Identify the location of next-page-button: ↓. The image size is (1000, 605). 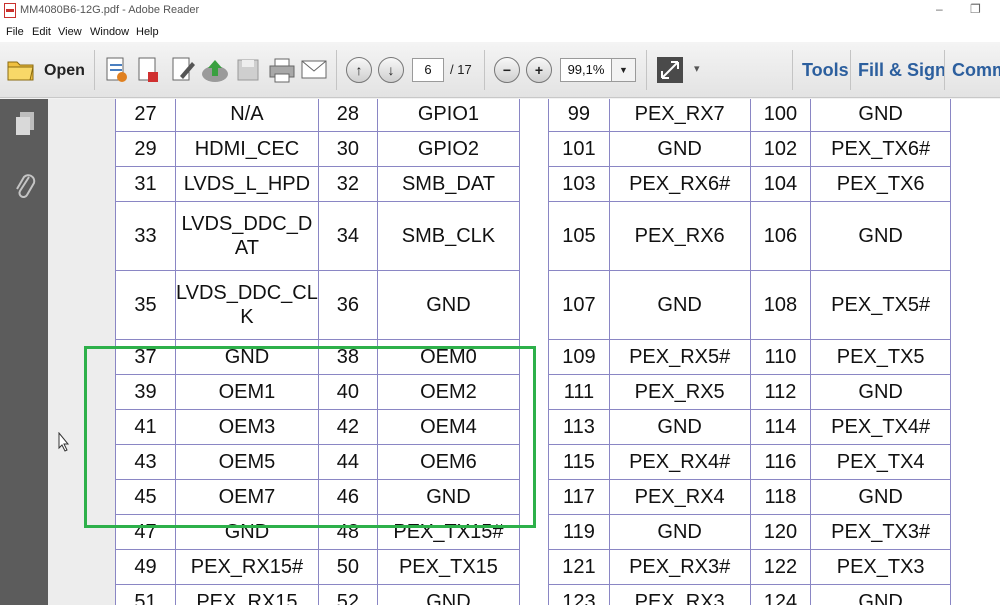
(391, 70).